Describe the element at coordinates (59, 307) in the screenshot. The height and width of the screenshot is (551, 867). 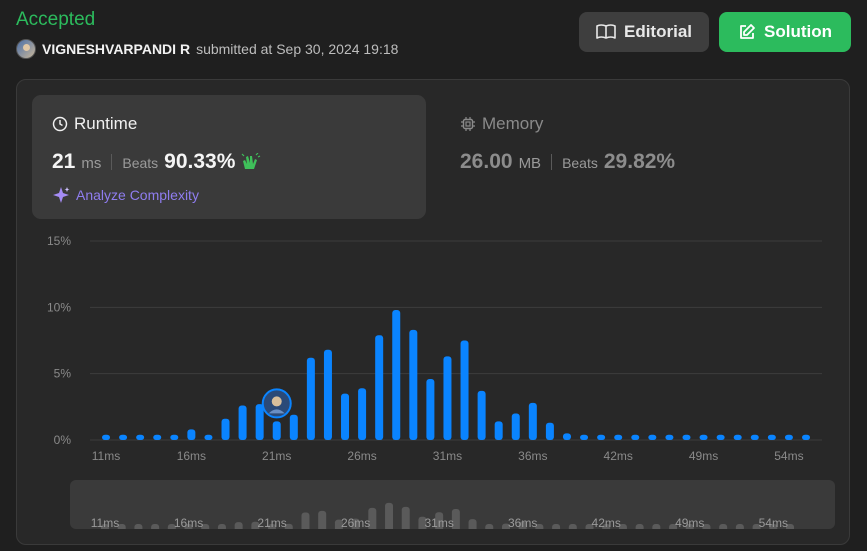
I see `y-tick-label: 10%` at that location.